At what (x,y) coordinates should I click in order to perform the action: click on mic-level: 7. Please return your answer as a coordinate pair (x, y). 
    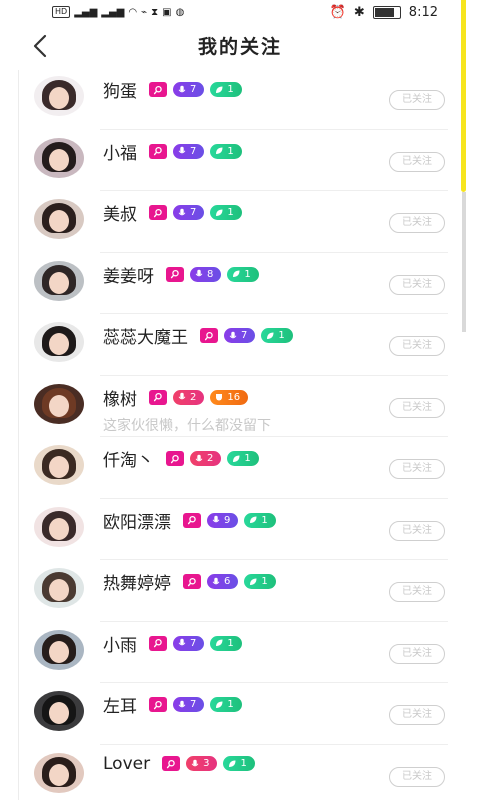
    Looking at the image, I should click on (193, 89).